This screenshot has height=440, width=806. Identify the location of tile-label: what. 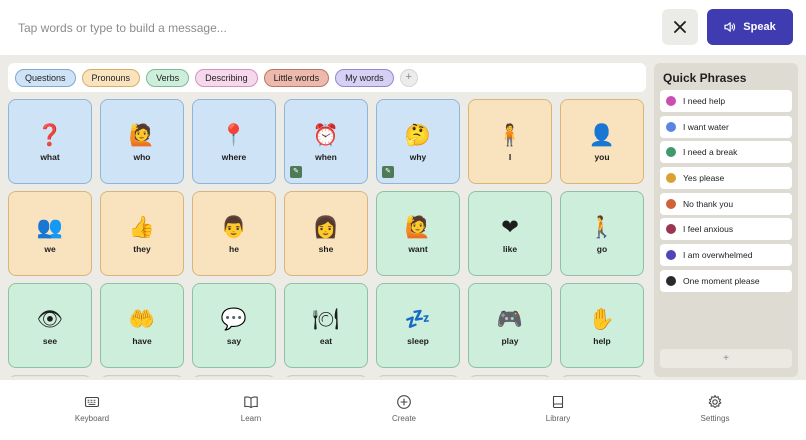
(50, 156).